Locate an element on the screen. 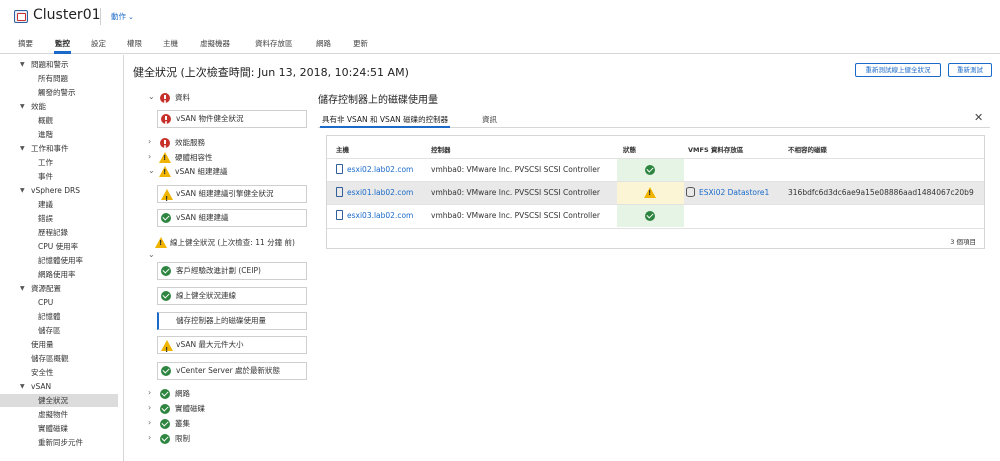  tab-hosts: 主機 is located at coordinates (170, 43).